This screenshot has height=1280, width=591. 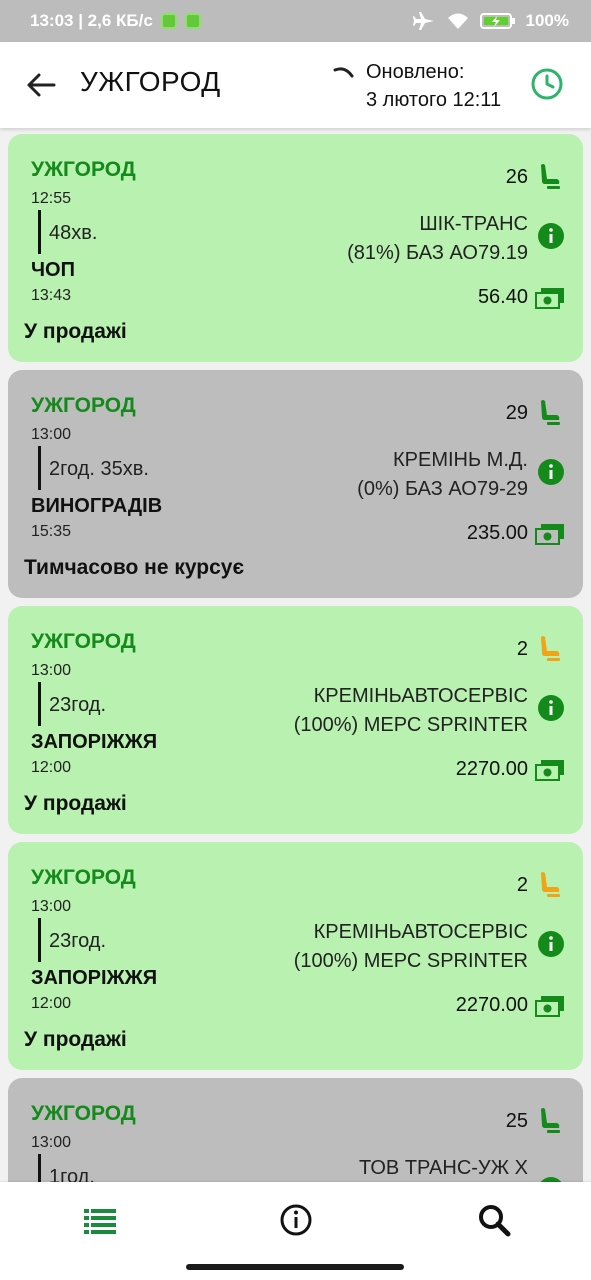 What do you see at coordinates (150, 81) in the screenshot?
I see `page-title: УЖГОРОД` at bounding box center [150, 81].